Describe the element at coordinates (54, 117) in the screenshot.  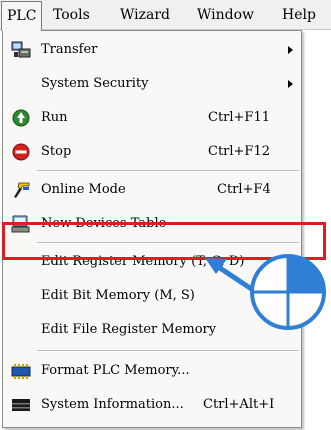
I see `menu-item-label: Run` at that location.